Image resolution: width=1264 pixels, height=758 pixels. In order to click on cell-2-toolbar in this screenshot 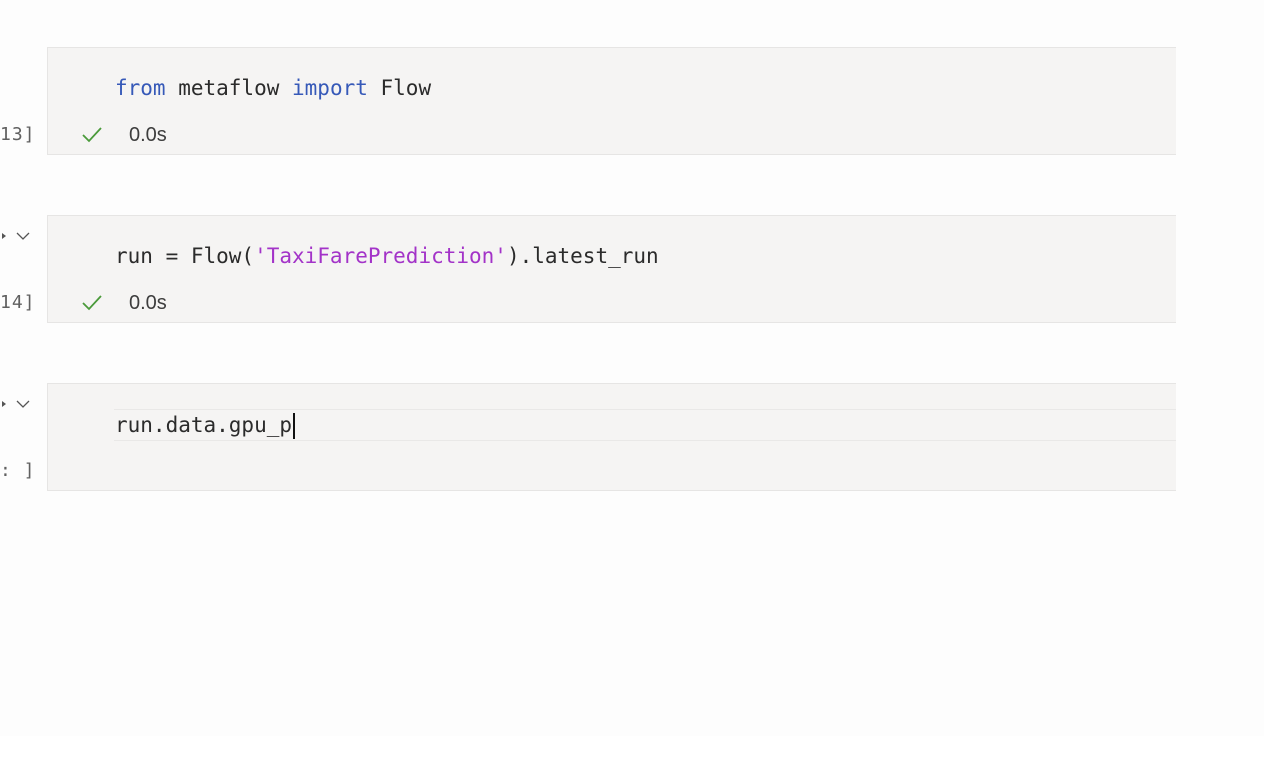, I will do `click(16, 236)`.